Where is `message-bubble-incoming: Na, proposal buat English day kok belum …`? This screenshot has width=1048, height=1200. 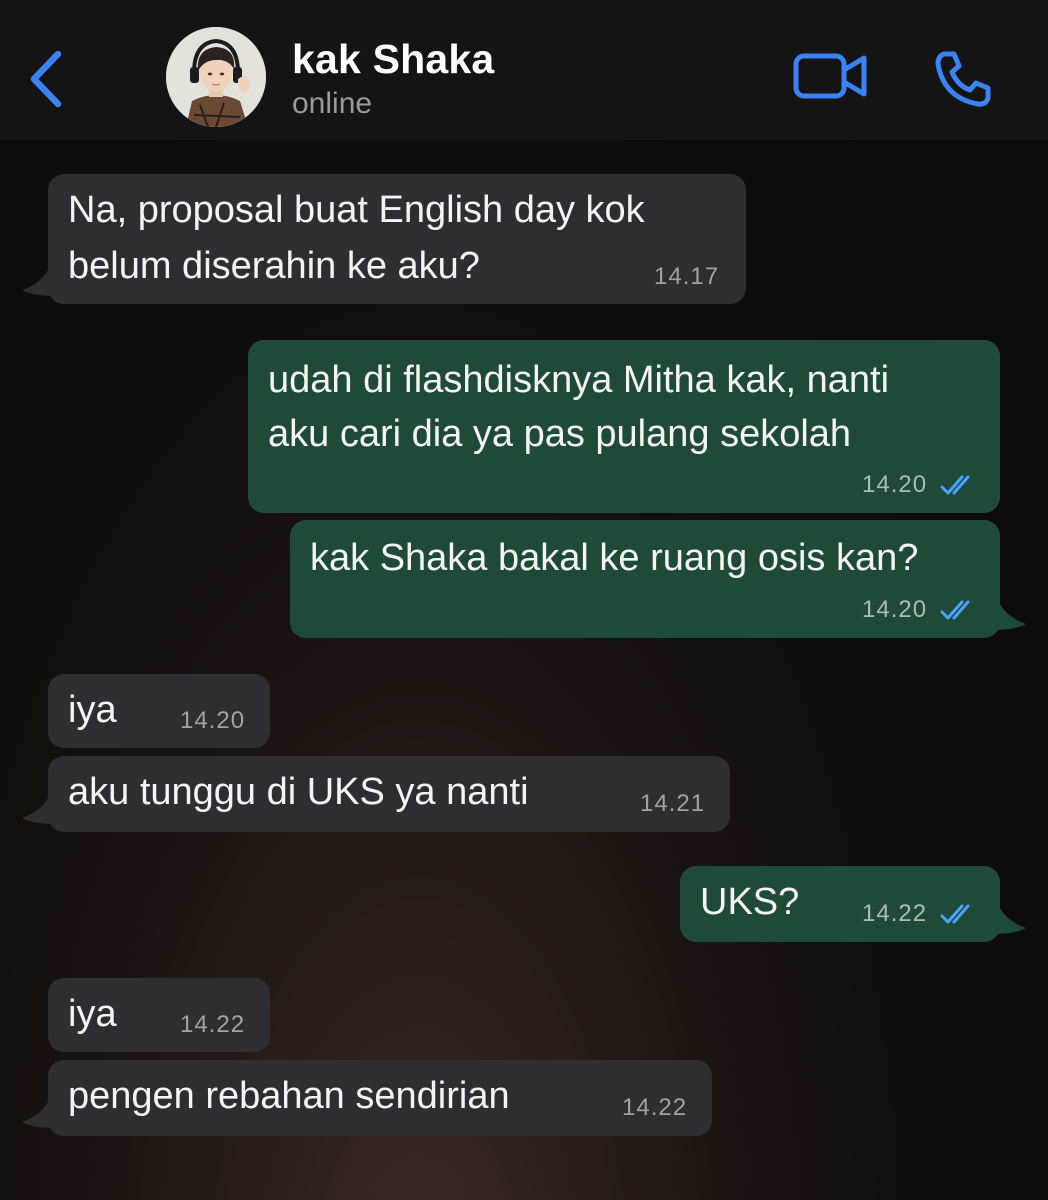
message-bubble-incoming: Na, proposal buat English day kok belum … is located at coordinates (397, 239).